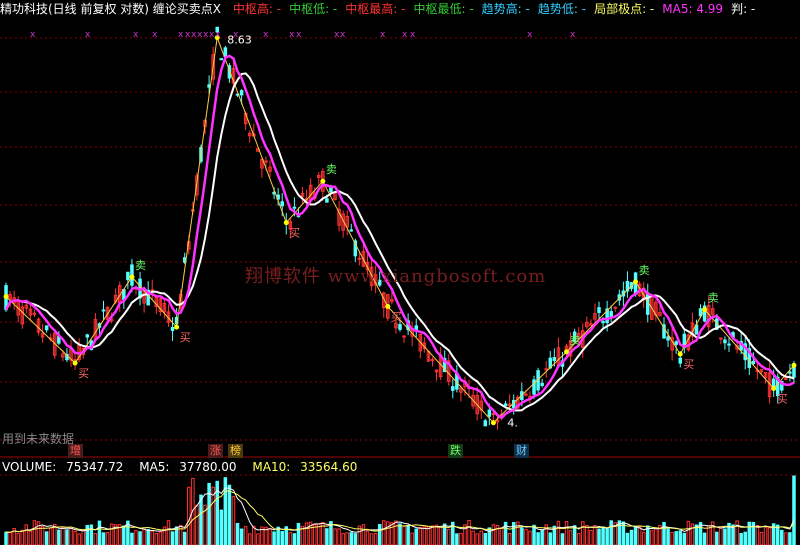 The width and height of the screenshot is (800, 545). I want to click on bottom-tag: 增, so click(75, 451).